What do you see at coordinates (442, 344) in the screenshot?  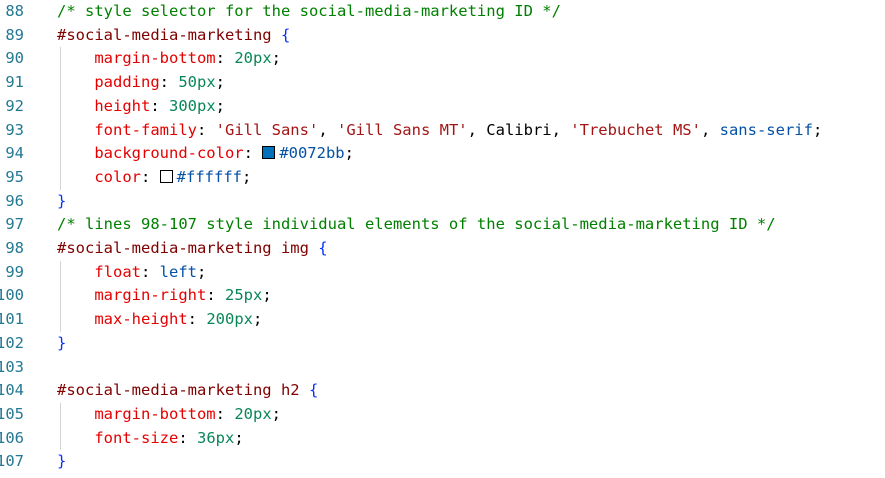 I see `code-line: 102}` at bounding box center [442, 344].